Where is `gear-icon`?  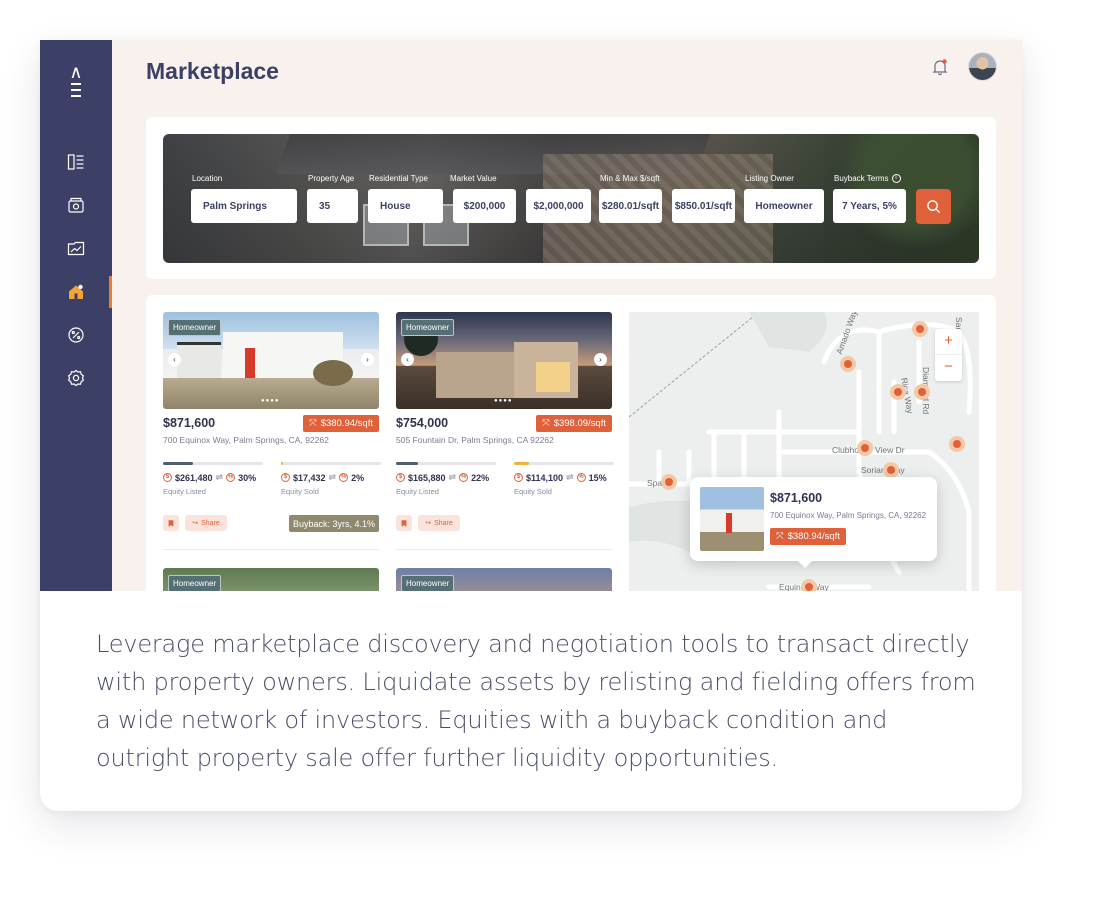 gear-icon is located at coordinates (76, 378).